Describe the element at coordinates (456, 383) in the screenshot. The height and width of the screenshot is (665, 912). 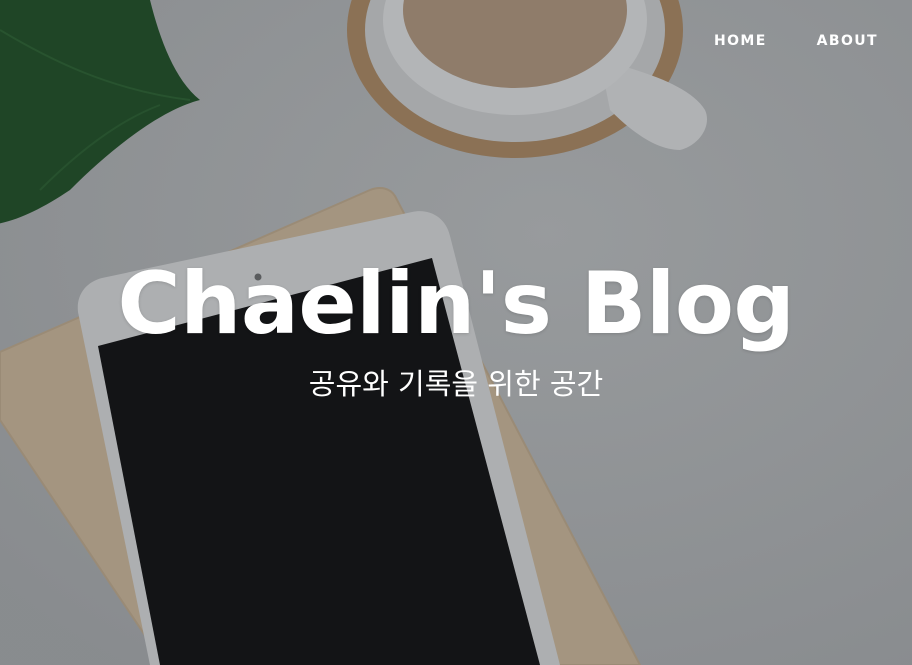
I see `site-subtitle: 공유와 기록을 위한 공간` at that location.